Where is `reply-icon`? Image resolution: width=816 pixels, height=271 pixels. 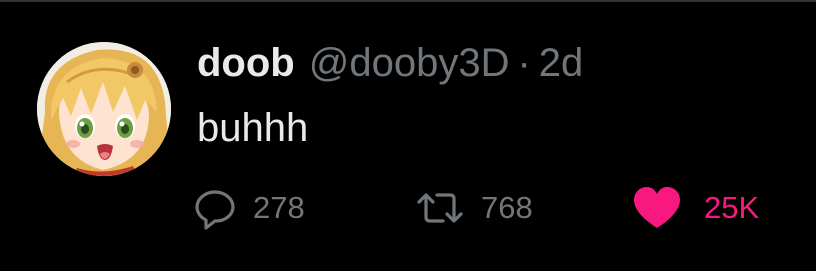 reply-icon is located at coordinates (215, 210).